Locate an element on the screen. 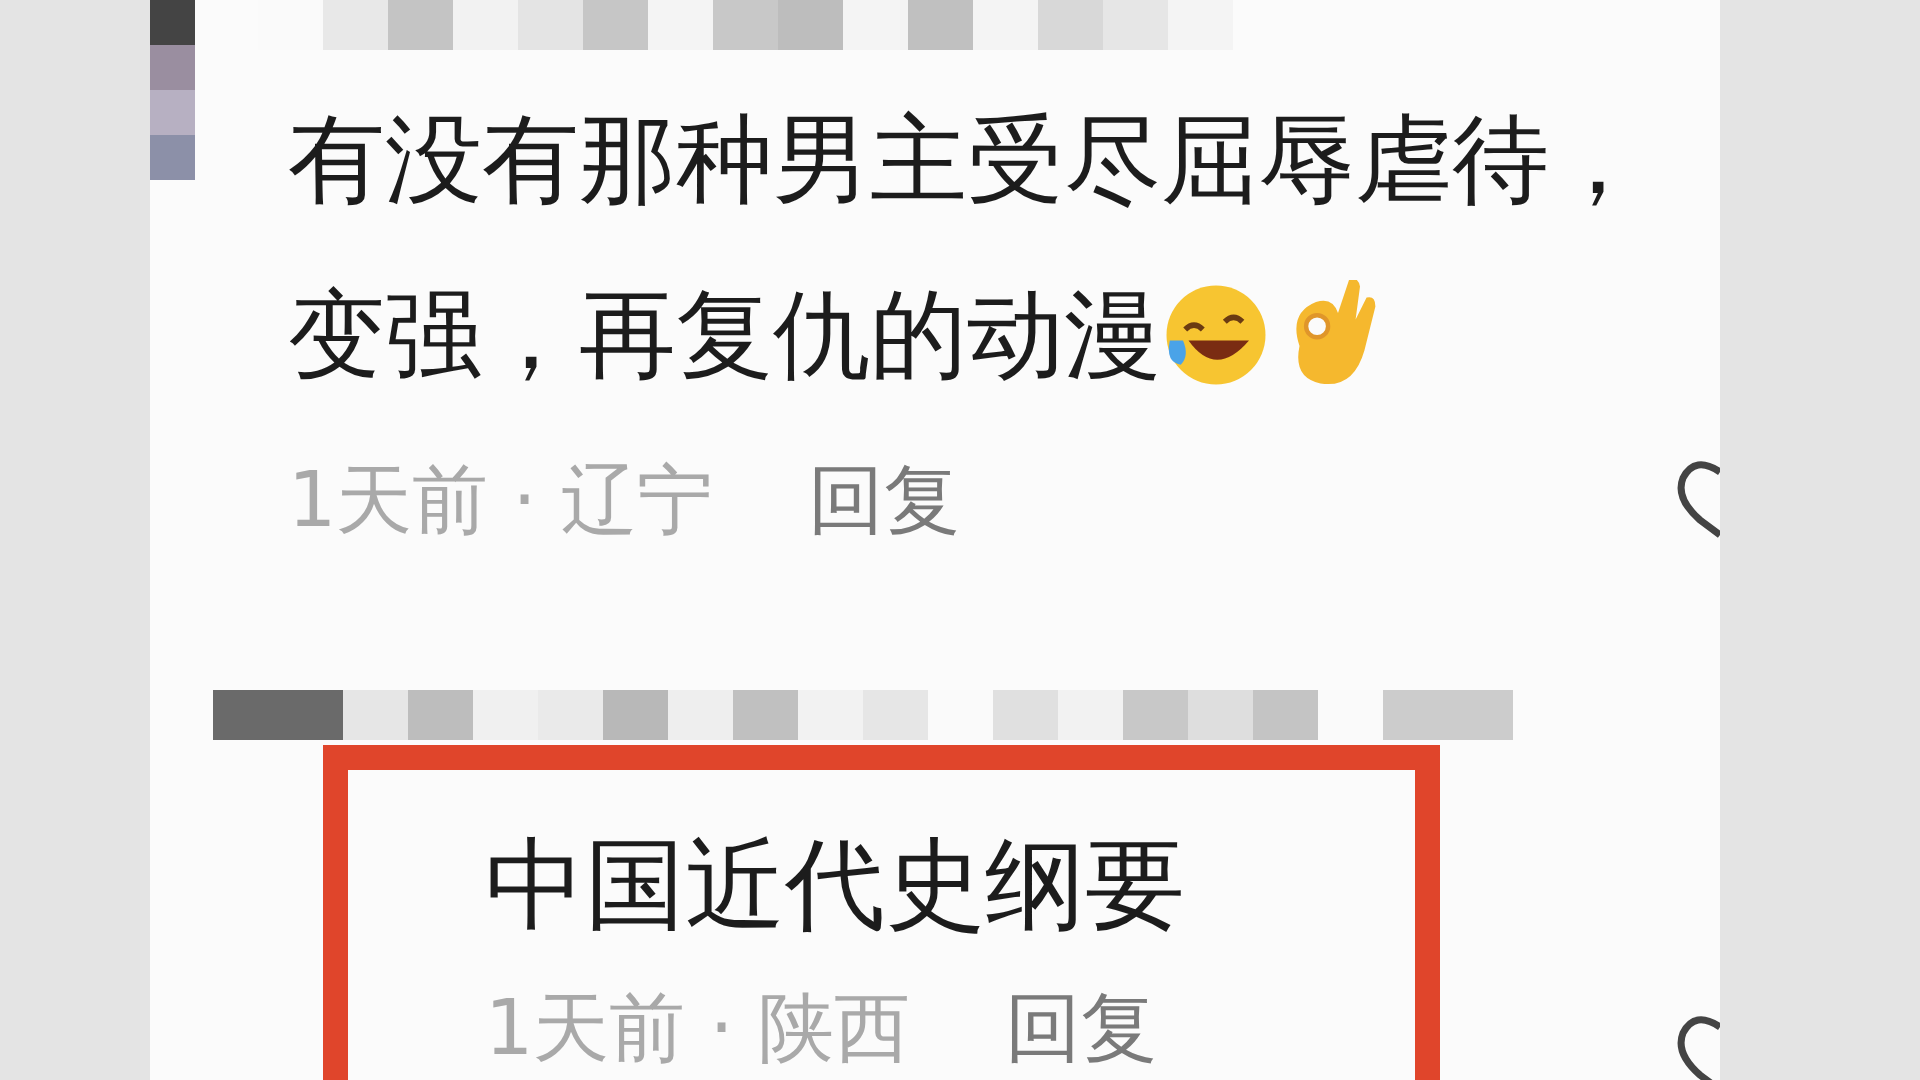 Image resolution: width=1920 pixels, height=1080 pixels. comment-text: 变强，再复仇的动漫 is located at coordinates (724, 335).